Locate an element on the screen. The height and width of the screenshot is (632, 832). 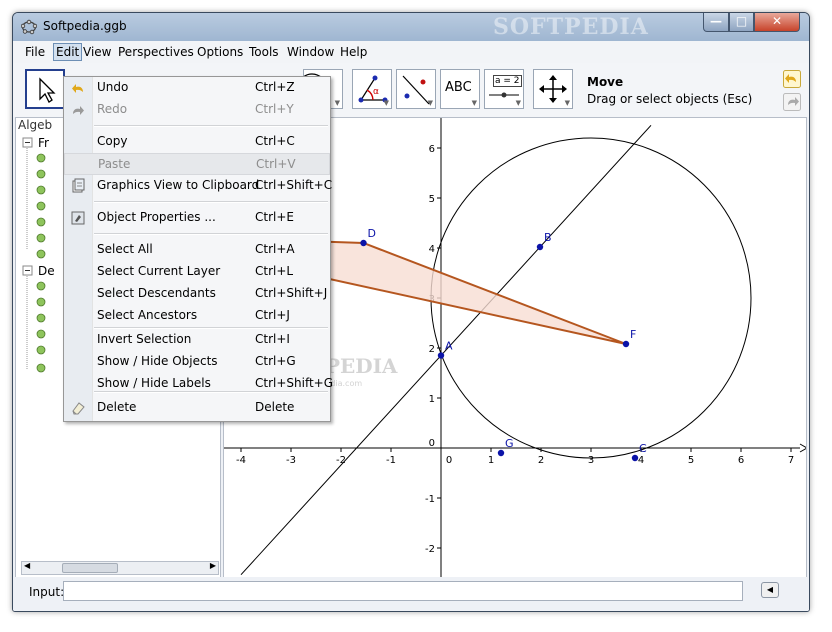
point-c is located at coordinates (635, 458).